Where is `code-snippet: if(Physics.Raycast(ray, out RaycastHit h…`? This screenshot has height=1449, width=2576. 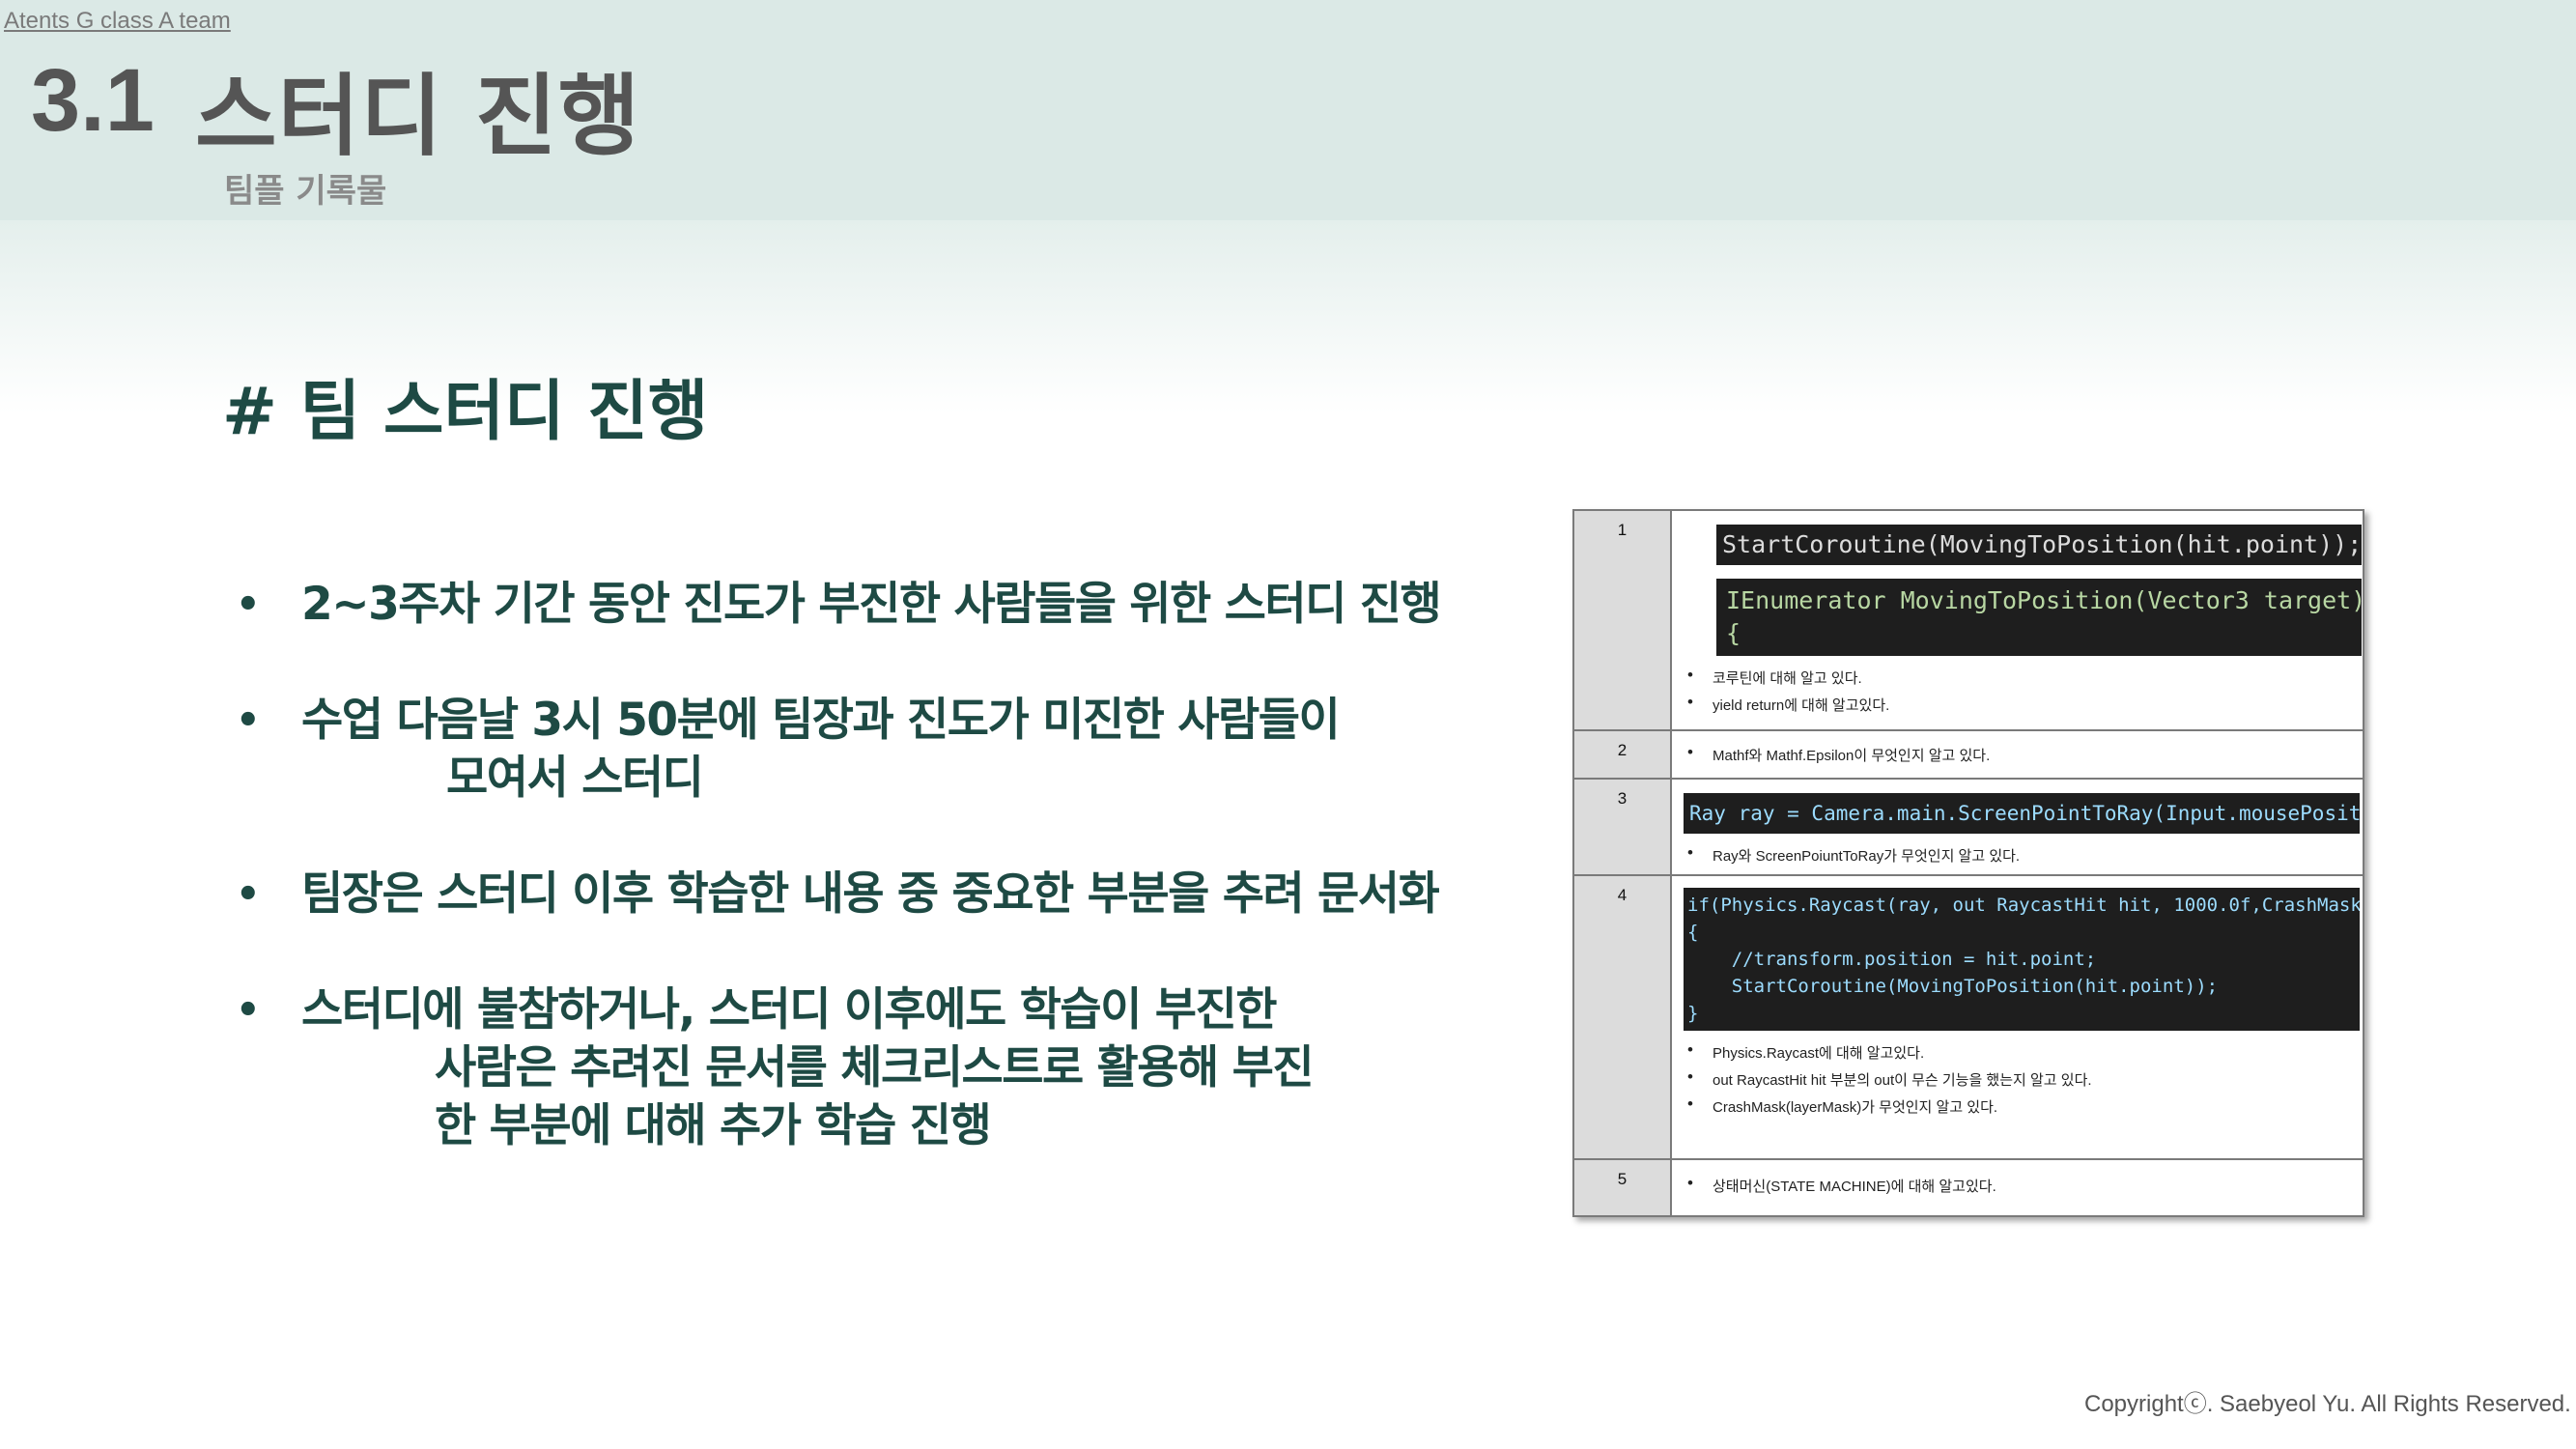 code-snippet: if(Physics.Raycast(ray, out RaycastHit h… is located at coordinates (2022, 959).